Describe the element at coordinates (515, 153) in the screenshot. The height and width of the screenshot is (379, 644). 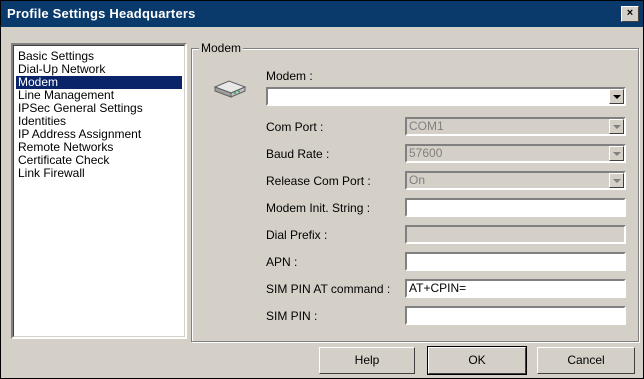
I see `baud-rate-select: 57600` at that location.